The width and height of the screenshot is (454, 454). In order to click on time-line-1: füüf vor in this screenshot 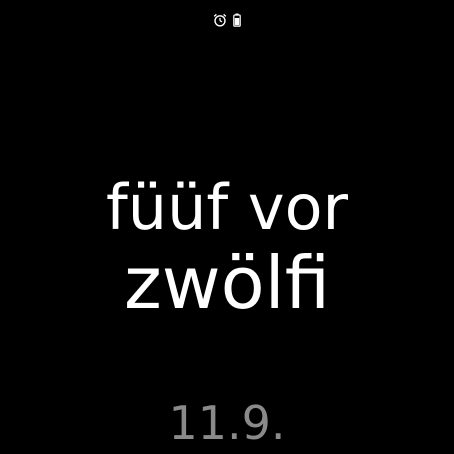, I will do `click(227, 207)`.